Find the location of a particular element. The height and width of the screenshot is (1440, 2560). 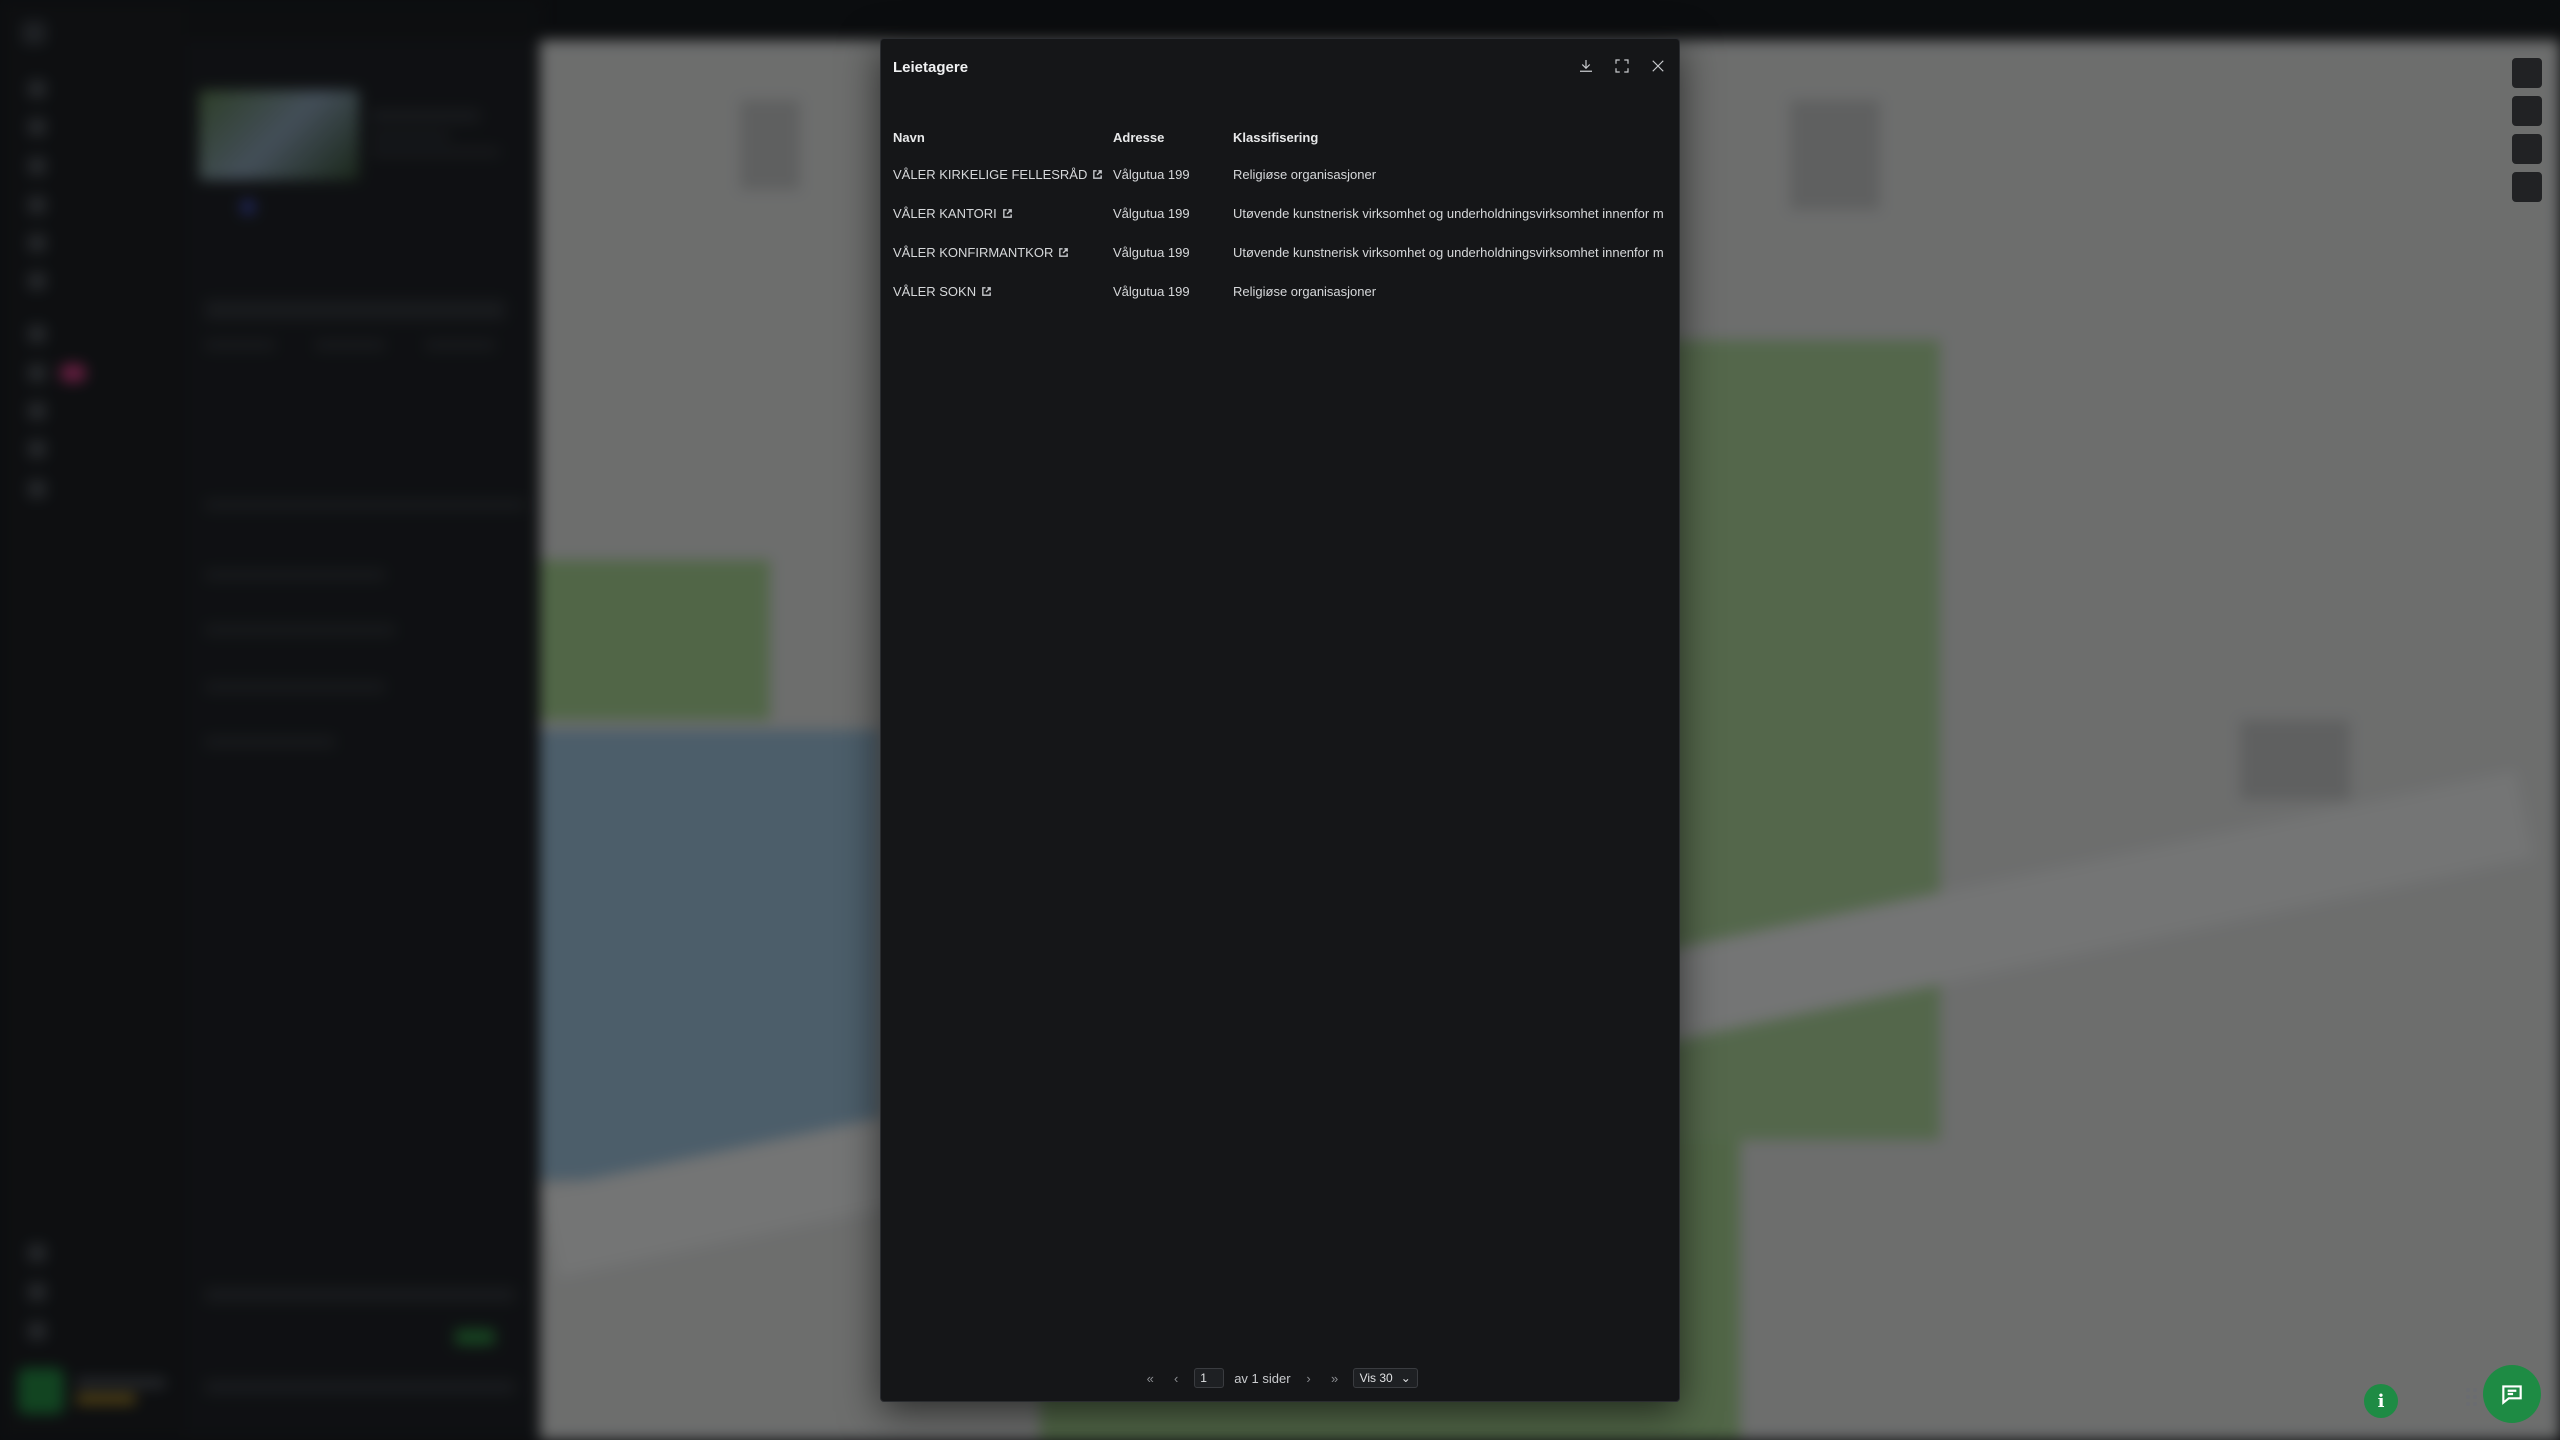

cell-name: VÅLER KONFIRMANTKOR is located at coordinates (1003, 252).